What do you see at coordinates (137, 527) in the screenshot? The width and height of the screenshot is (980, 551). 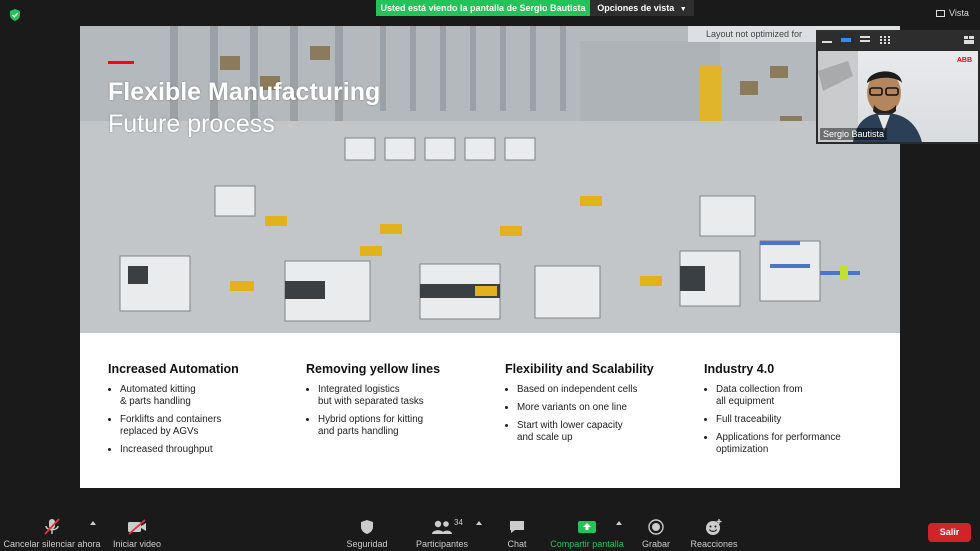 I see `camera-off-icon` at bounding box center [137, 527].